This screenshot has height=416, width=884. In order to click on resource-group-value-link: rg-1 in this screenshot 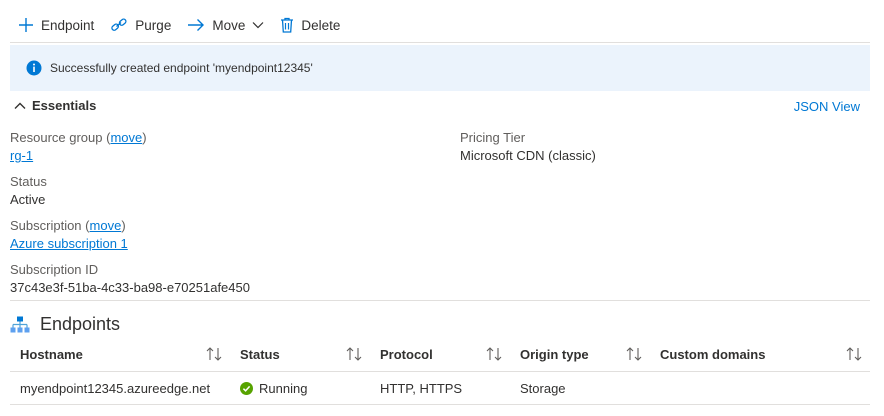, I will do `click(78, 156)`.